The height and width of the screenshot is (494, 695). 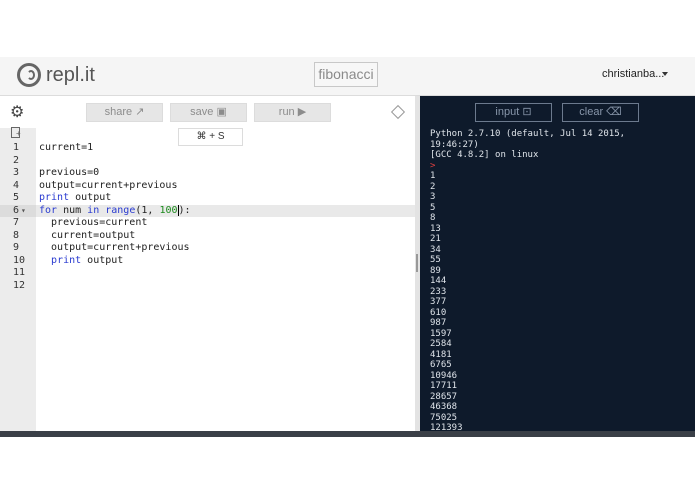 What do you see at coordinates (438, 291) in the screenshot?
I see `output-line: 233` at bounding box center [438, 291].